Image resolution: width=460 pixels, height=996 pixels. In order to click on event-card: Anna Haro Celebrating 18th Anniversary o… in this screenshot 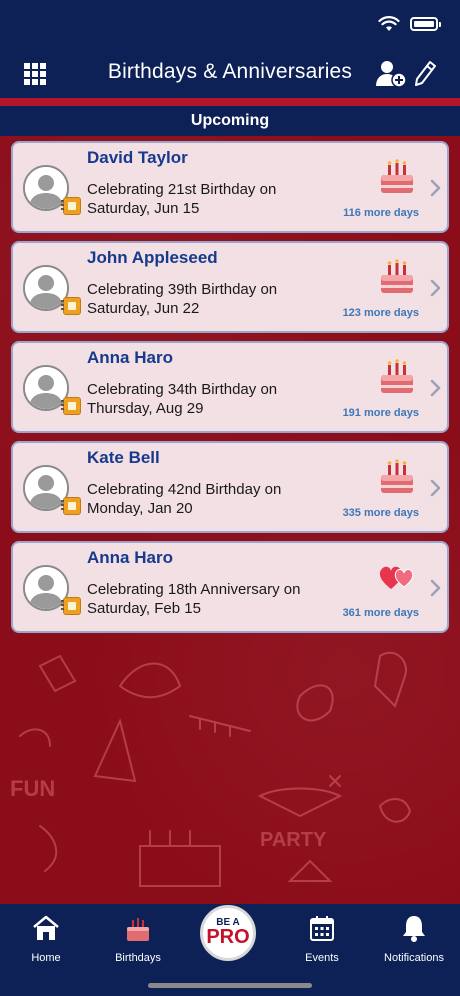, I will do `click(230, 587)`.